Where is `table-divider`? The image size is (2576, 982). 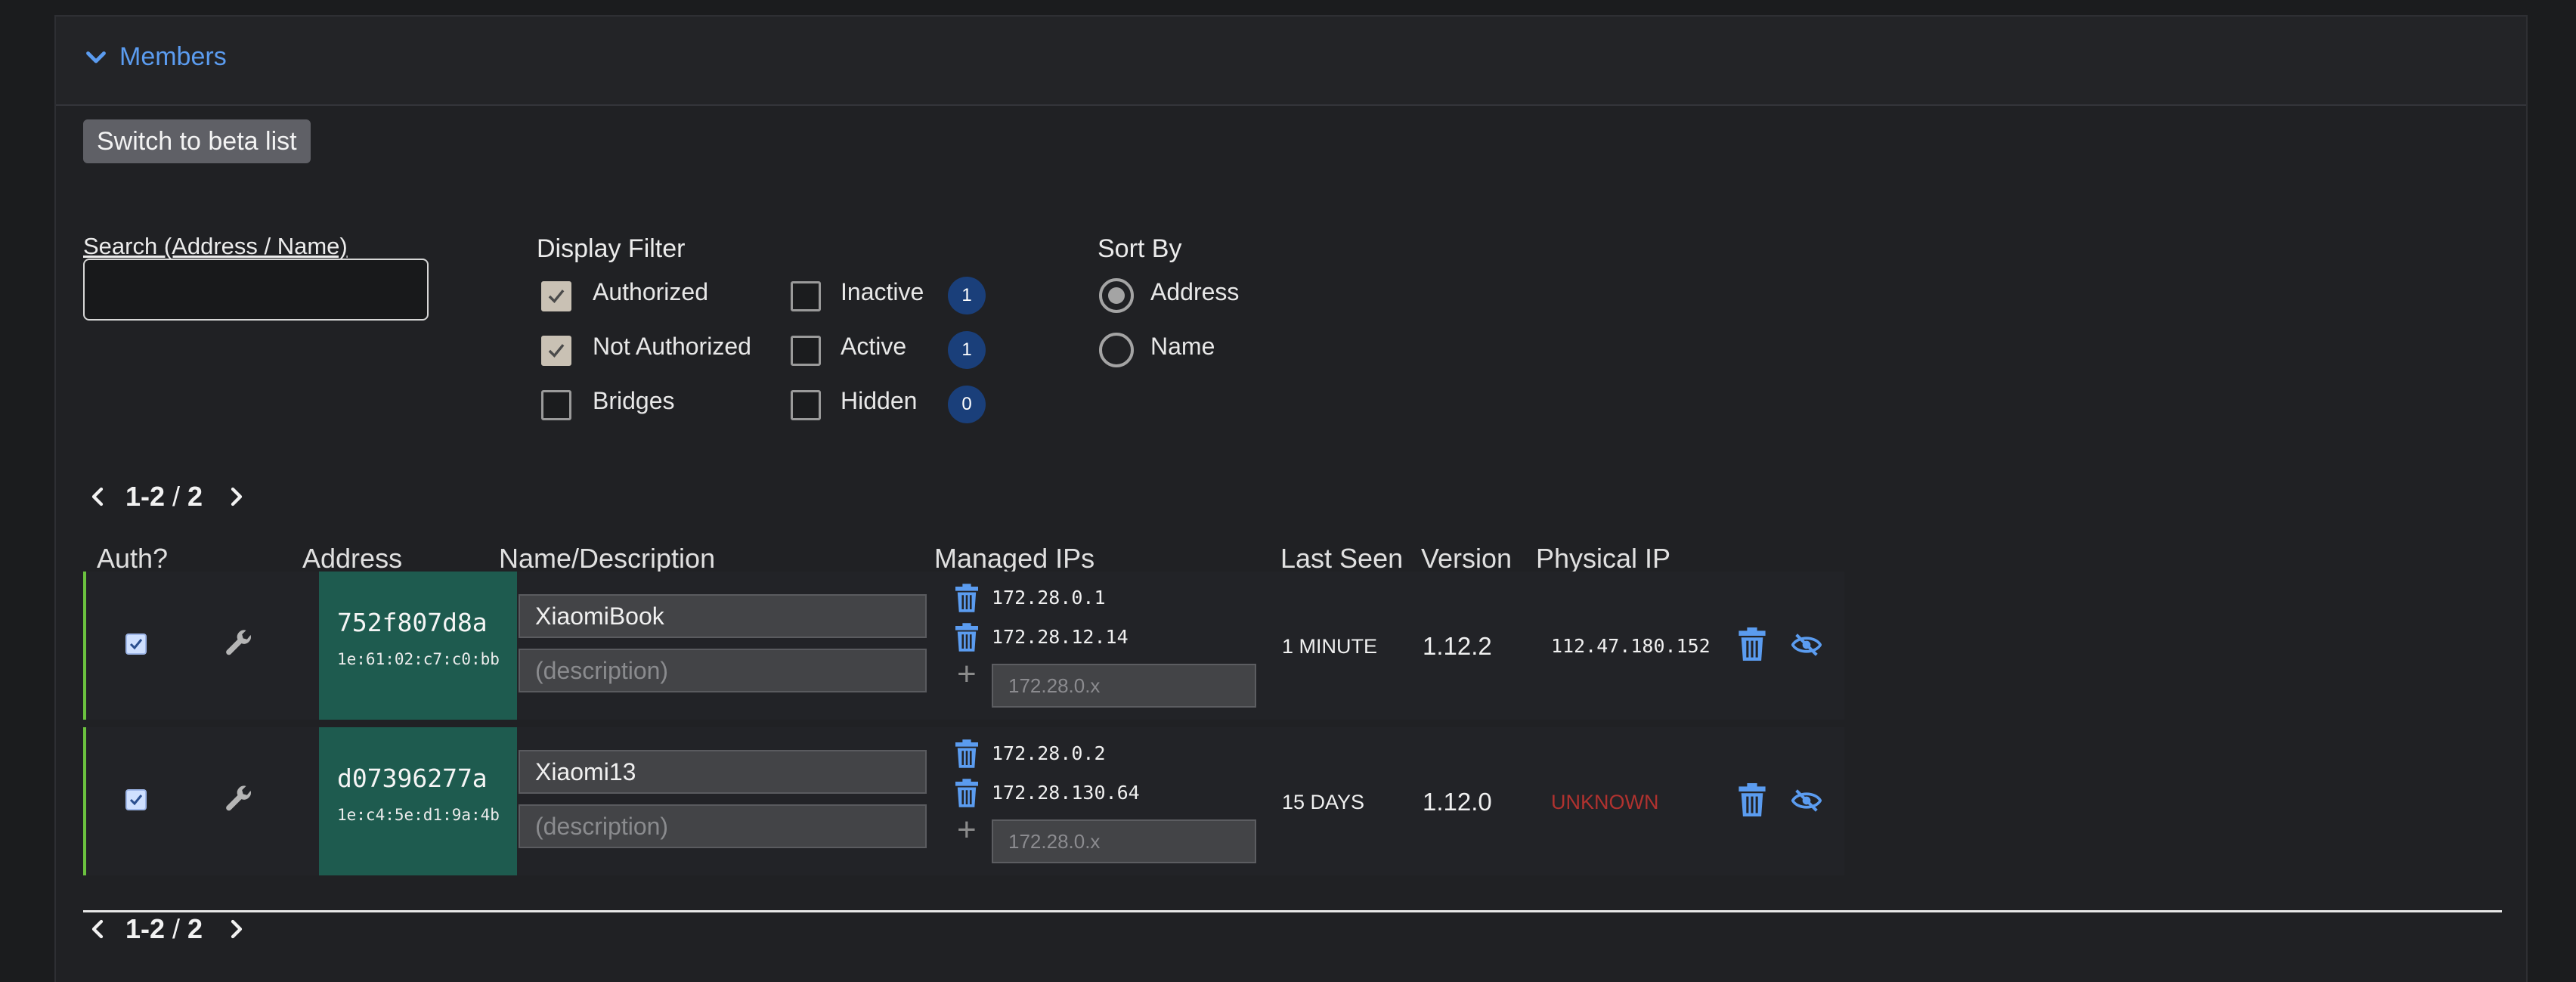 table-divider is located at coordinates (1292, 911).